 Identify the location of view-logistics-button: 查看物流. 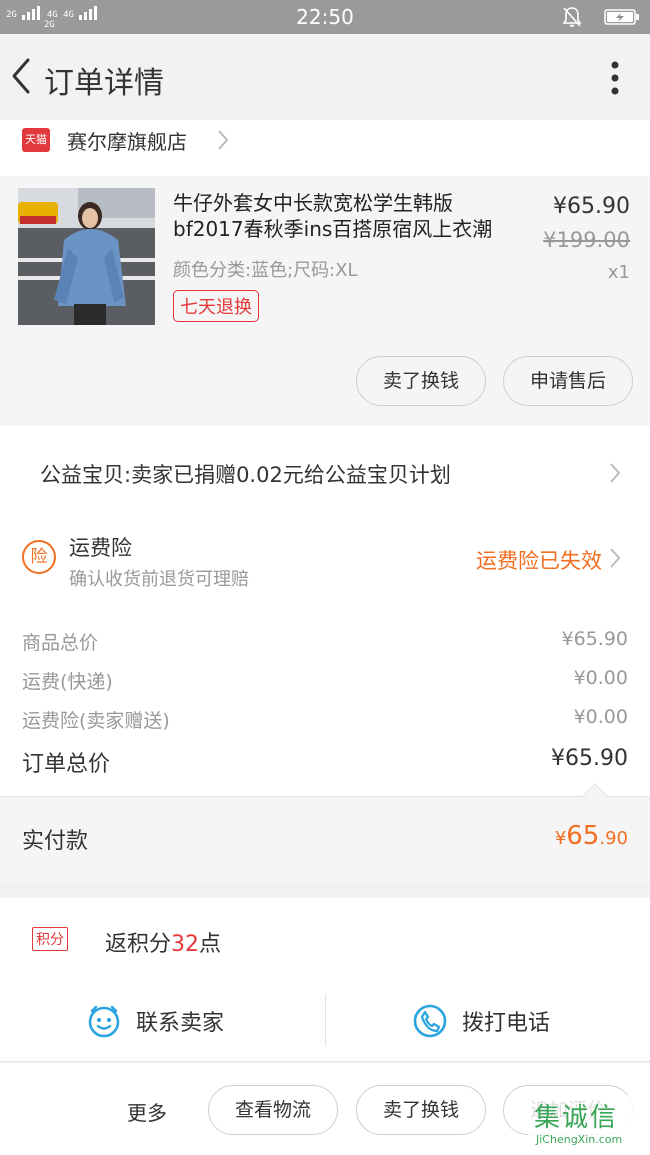
(273, 1110).